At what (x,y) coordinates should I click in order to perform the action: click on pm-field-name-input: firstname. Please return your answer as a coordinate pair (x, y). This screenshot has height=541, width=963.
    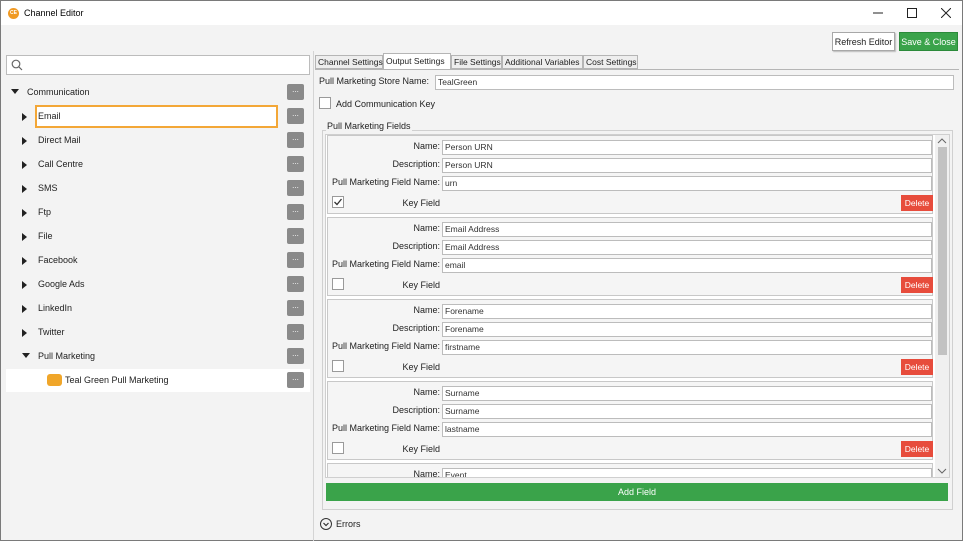
    Looking at the image, I should click on (687, 347).